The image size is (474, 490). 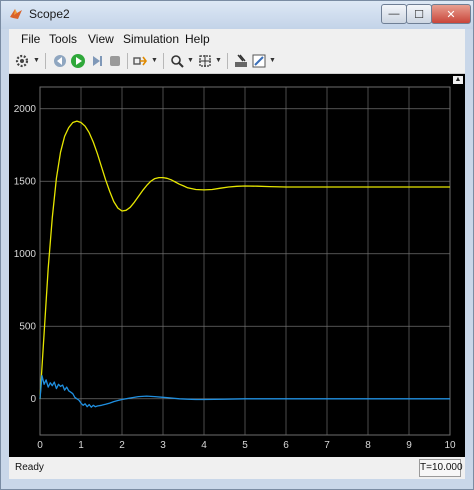 What do you see at coordinates (30, 39) in the screenshot?
I see `menu-file: File` at bounding box center [30, 39].